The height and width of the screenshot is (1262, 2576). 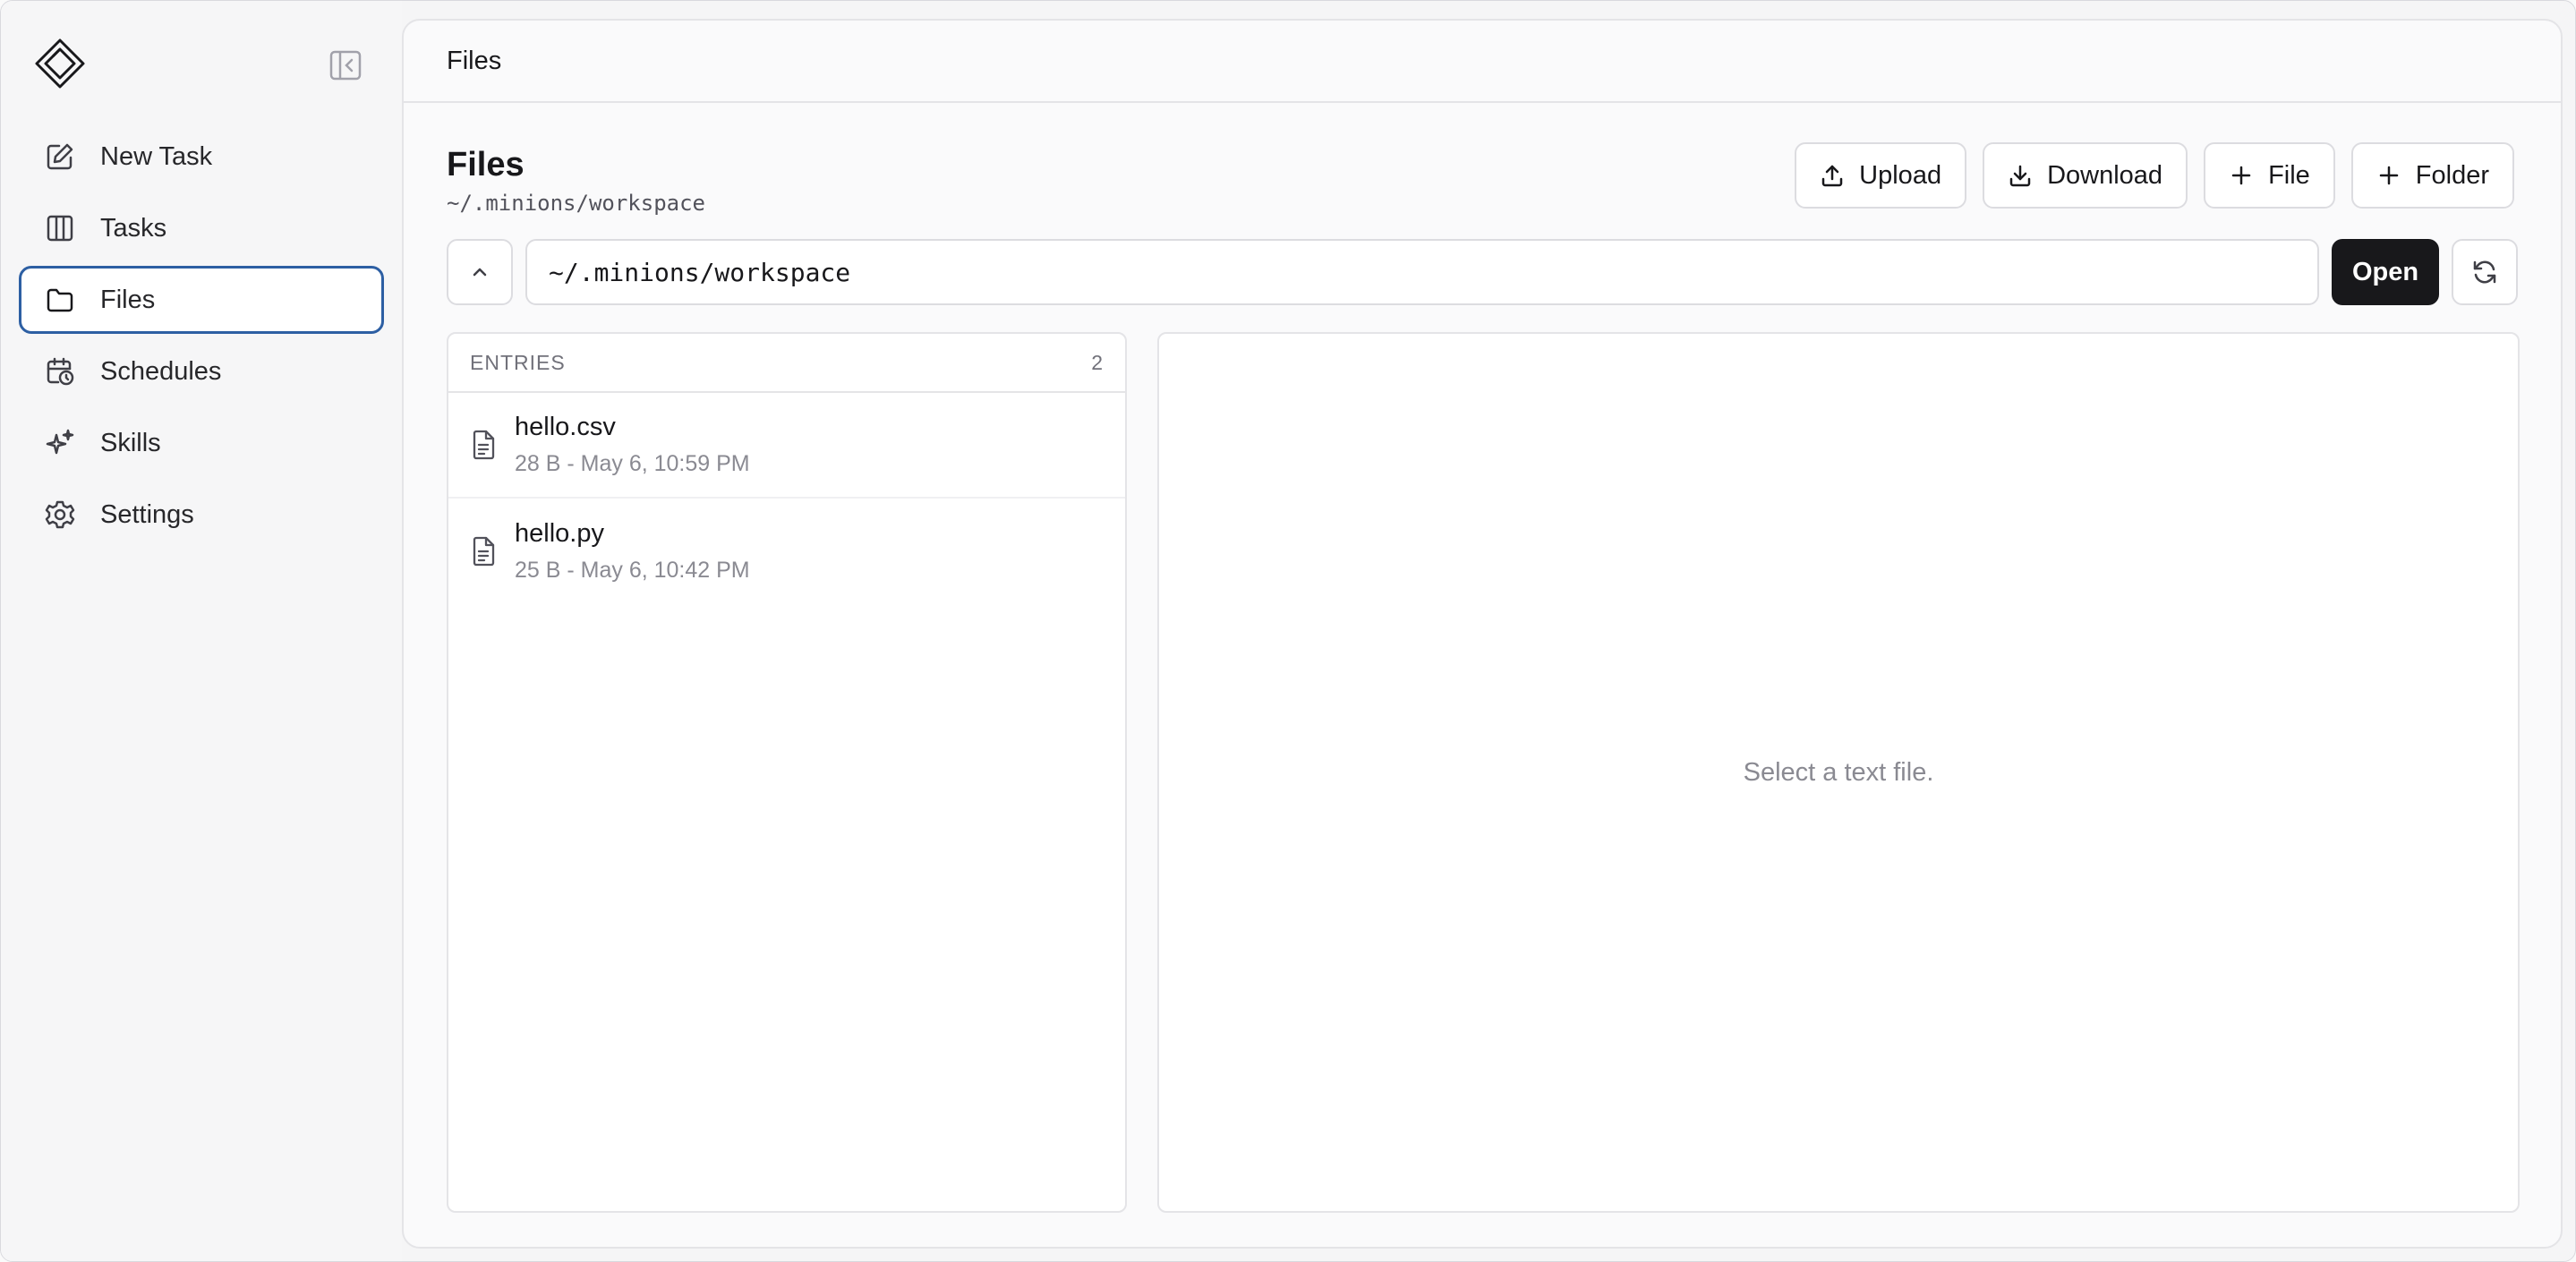 I want to click on entries-header-label: ENTRIES, so click(x=518, y=362).